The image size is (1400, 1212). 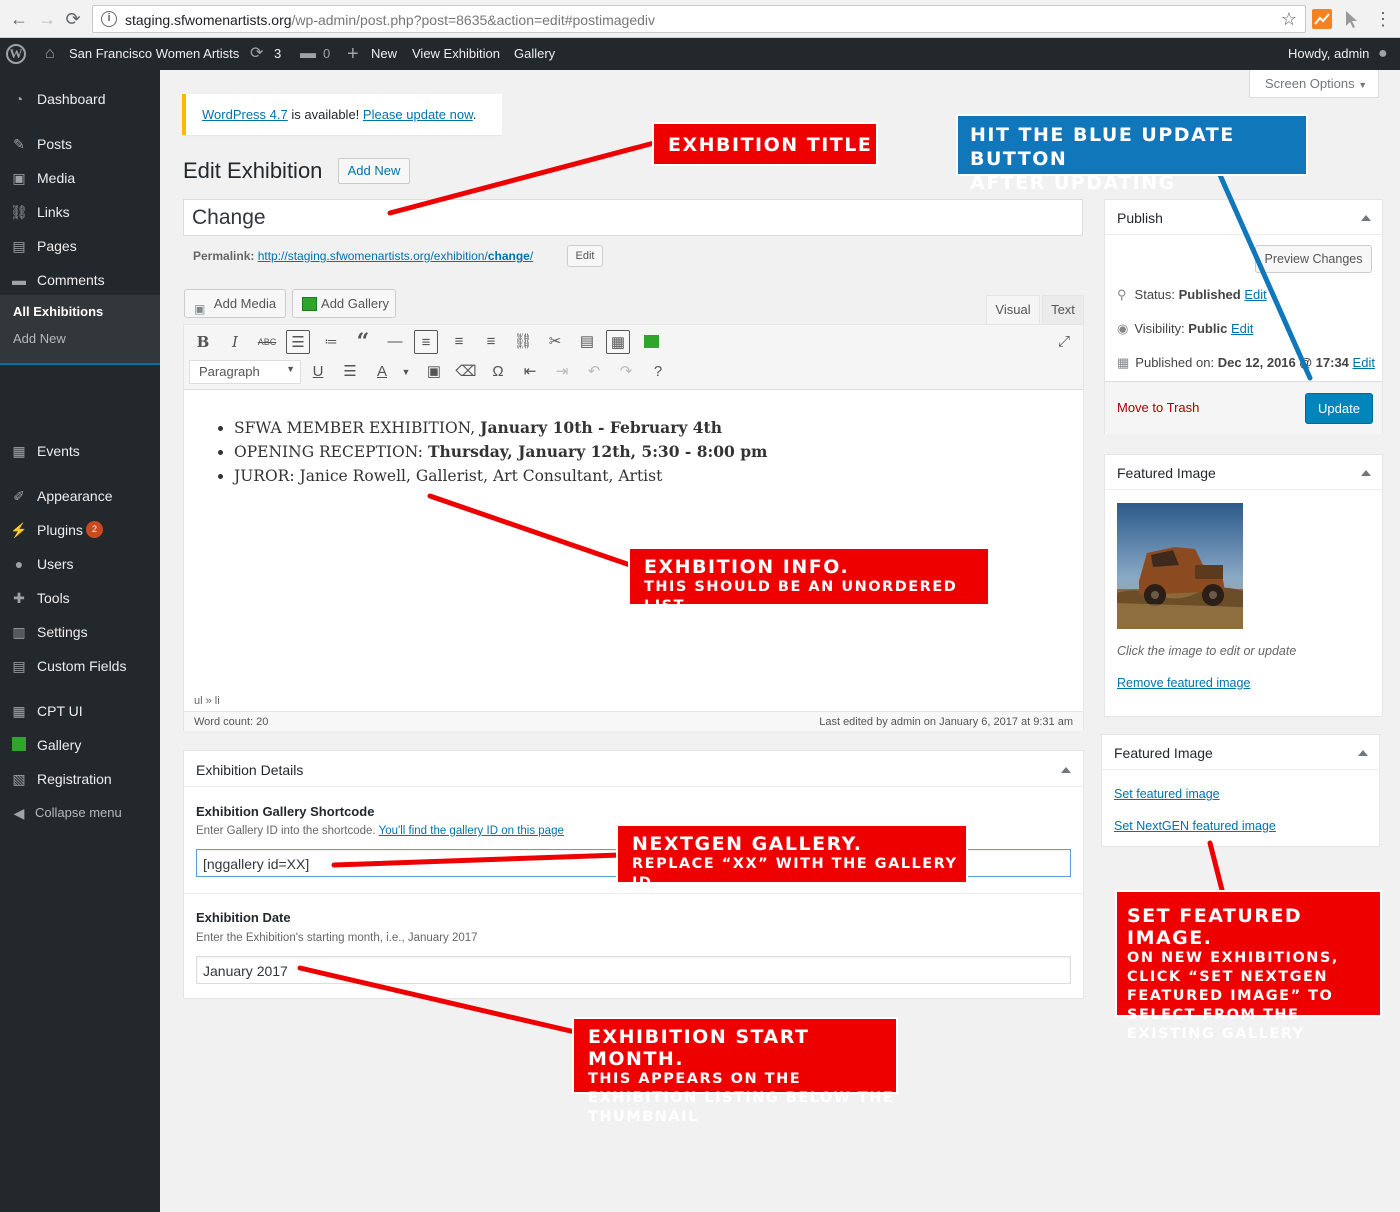 I want to click on comments-count: 0, so click(x=326, y=54).